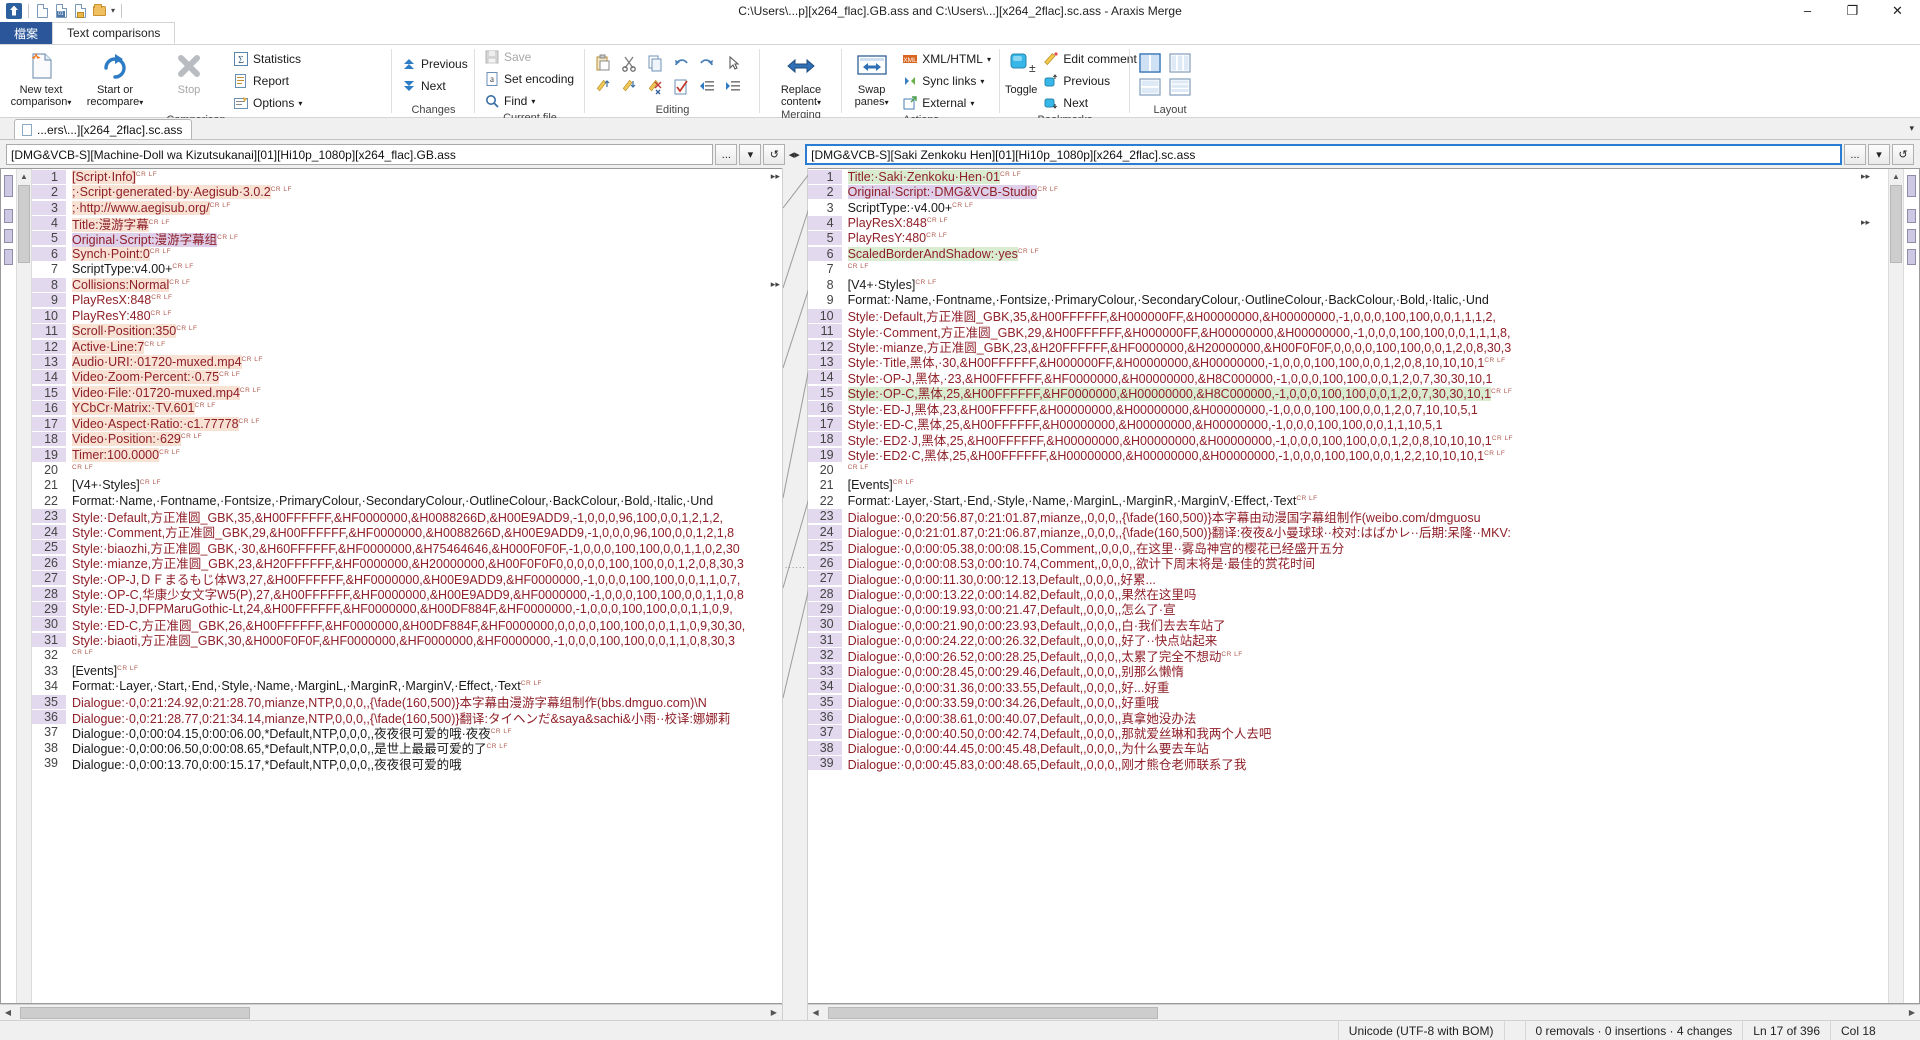  Describe the element at coordinates (1089, 81) in the screenshot. I see `previous-bookmark-button: Previous` at that location.